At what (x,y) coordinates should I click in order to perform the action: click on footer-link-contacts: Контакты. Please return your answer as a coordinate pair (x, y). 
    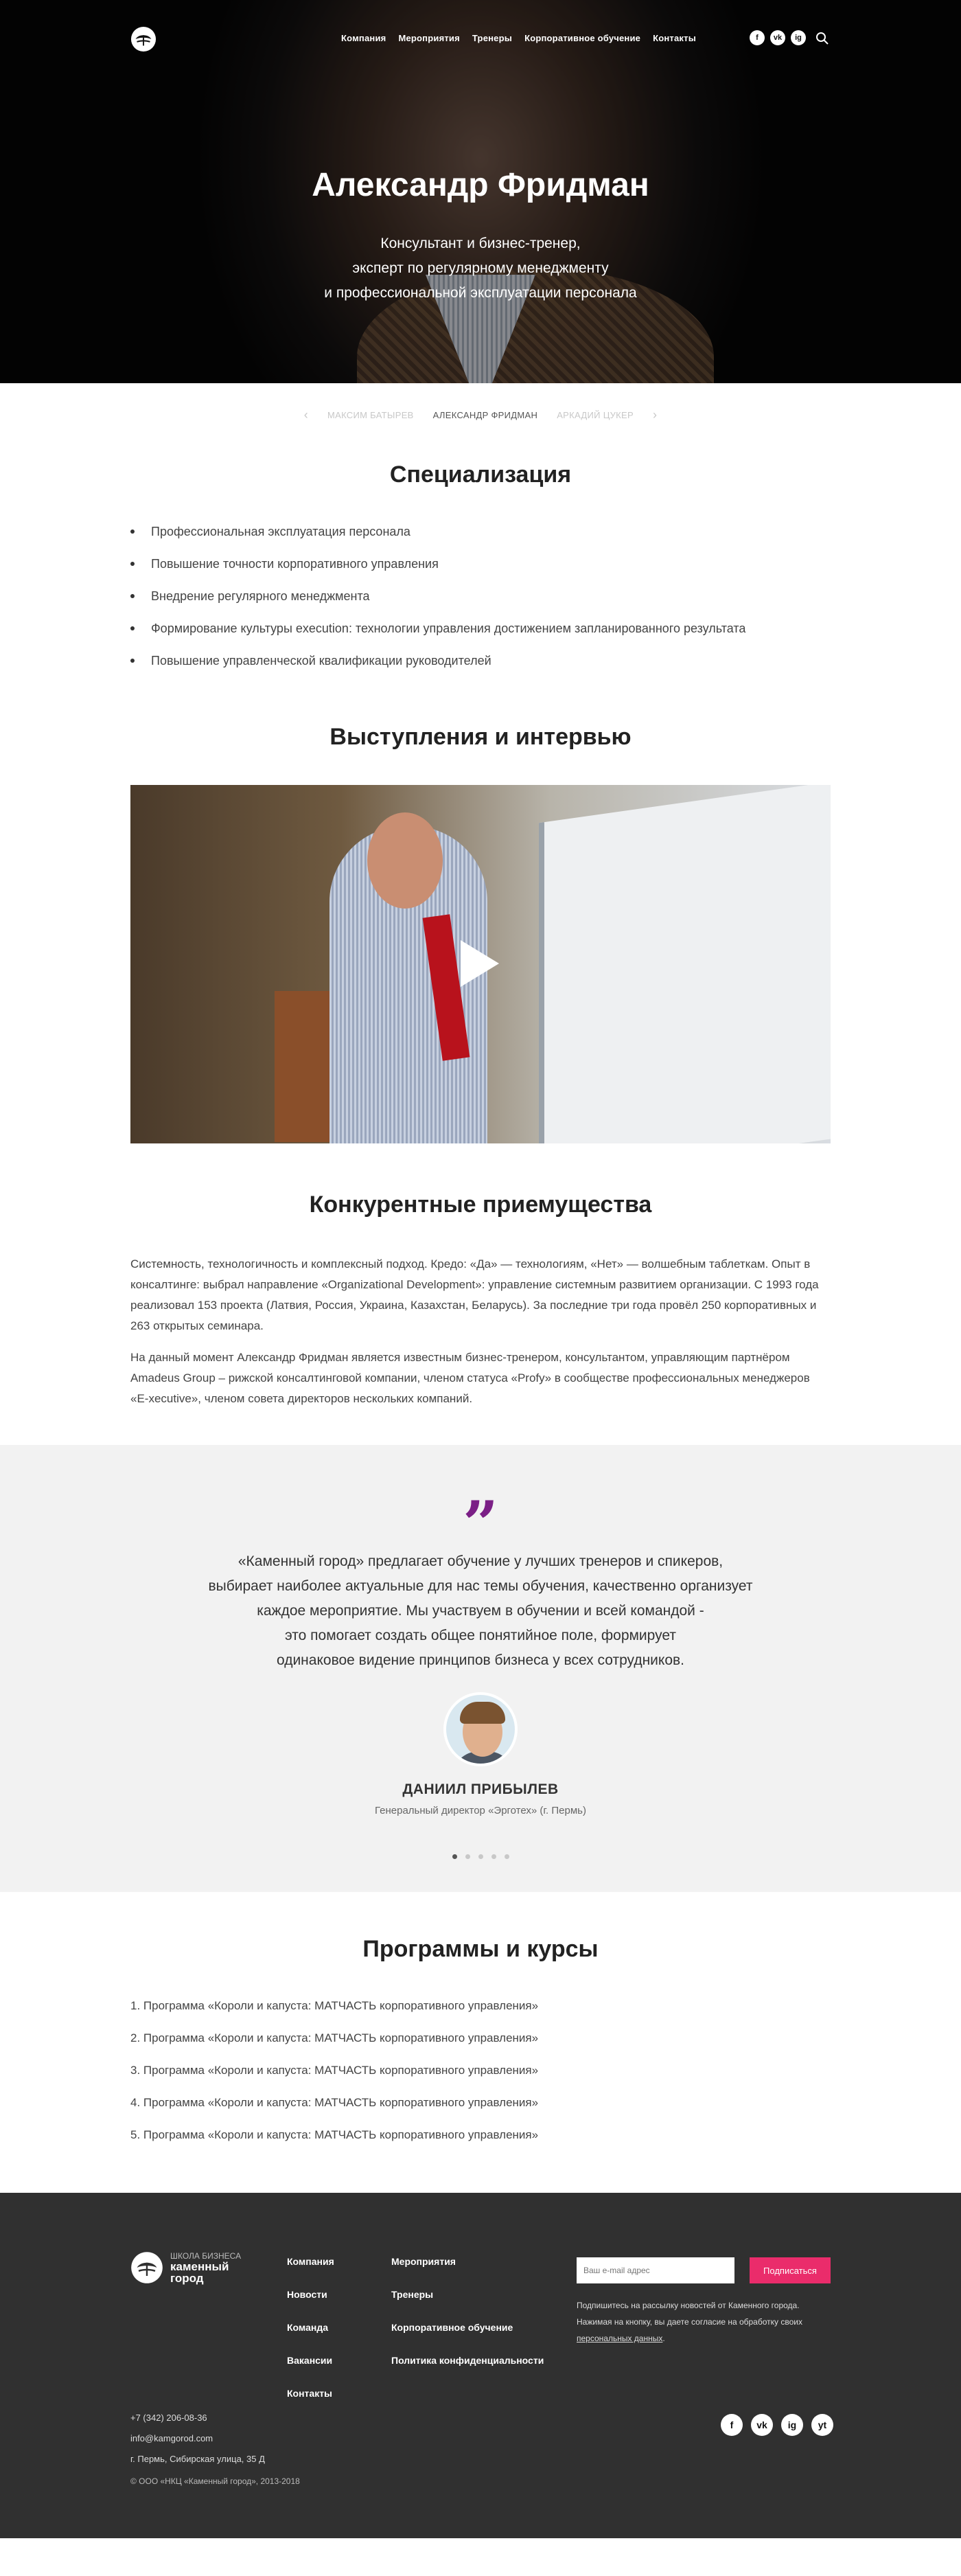
    Looking at the image, I should click on (310, 2404).